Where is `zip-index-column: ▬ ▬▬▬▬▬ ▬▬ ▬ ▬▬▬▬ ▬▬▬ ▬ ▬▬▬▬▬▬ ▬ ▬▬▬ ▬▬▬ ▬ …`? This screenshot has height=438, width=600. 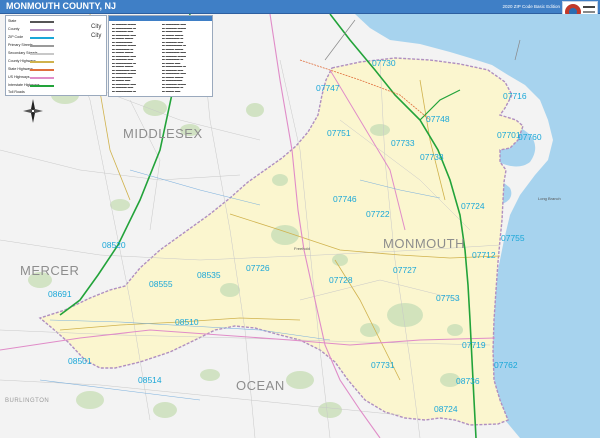 zip-index-column: ▬ ▬▬▬▬▬ ▬▬ ▬ ▬▬▬▬ ▬▬▬ ▬ ▬▬▬▬▬▬ ▬ ▬▬▬ ▬▬▬ ▬ … is located at coordinates (174, 58).